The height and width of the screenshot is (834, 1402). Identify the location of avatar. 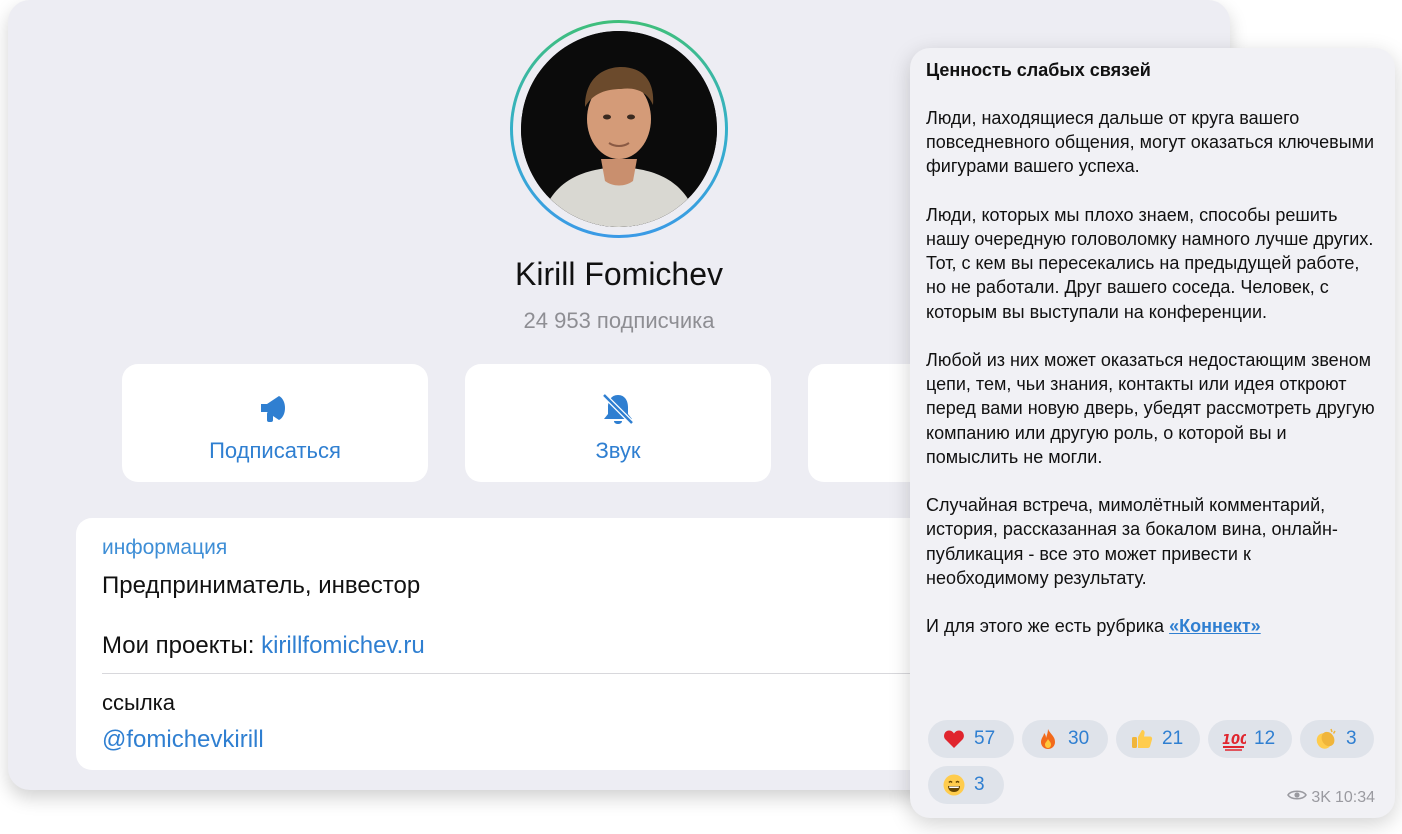
(619, 129).